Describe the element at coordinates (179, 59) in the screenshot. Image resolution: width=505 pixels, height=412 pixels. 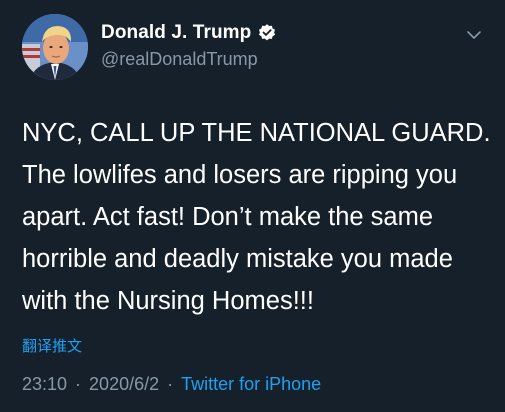
I see `user-handle: @realDonaldTrump` at that location.